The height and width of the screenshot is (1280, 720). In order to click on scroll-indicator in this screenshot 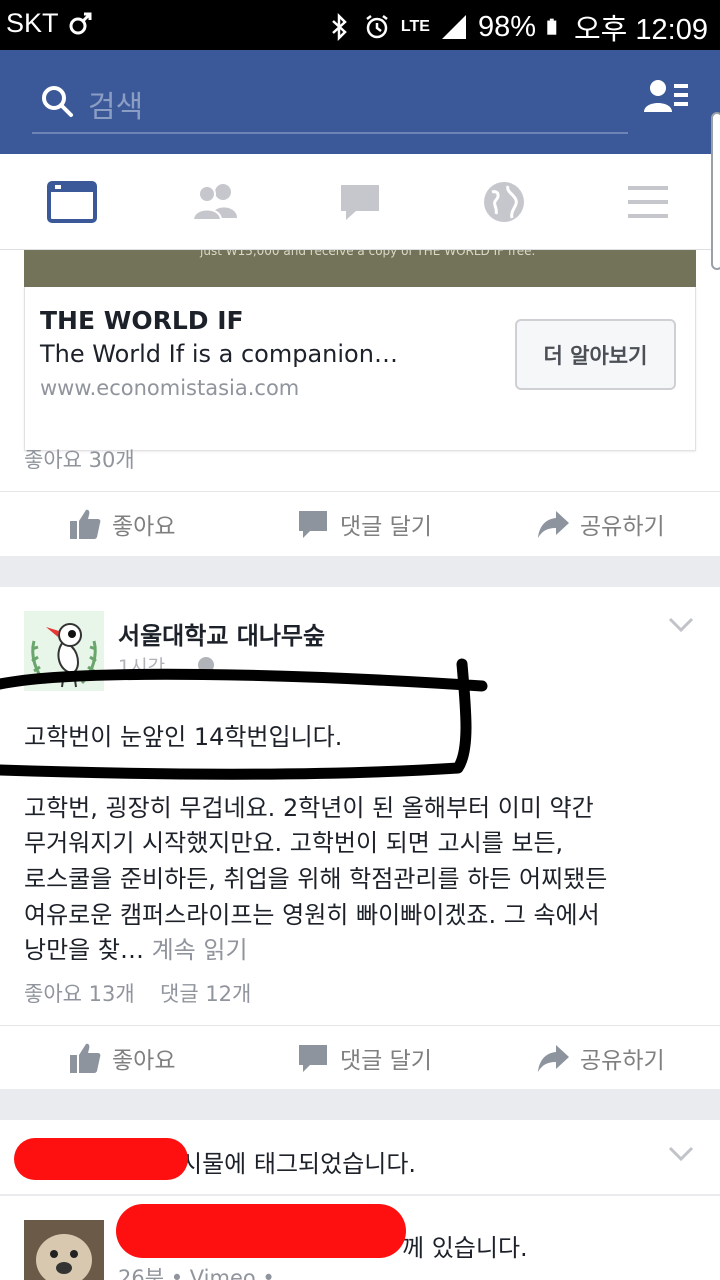, I will do `click(715, 191)`.